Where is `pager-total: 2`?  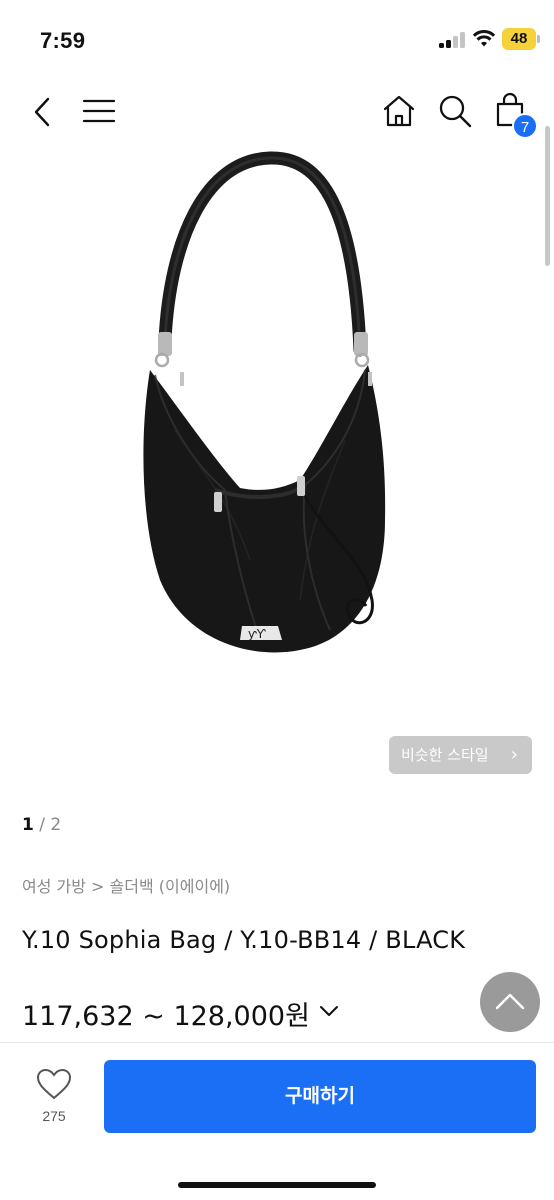 pager-total: 2 is located at coordinates (56, 825).